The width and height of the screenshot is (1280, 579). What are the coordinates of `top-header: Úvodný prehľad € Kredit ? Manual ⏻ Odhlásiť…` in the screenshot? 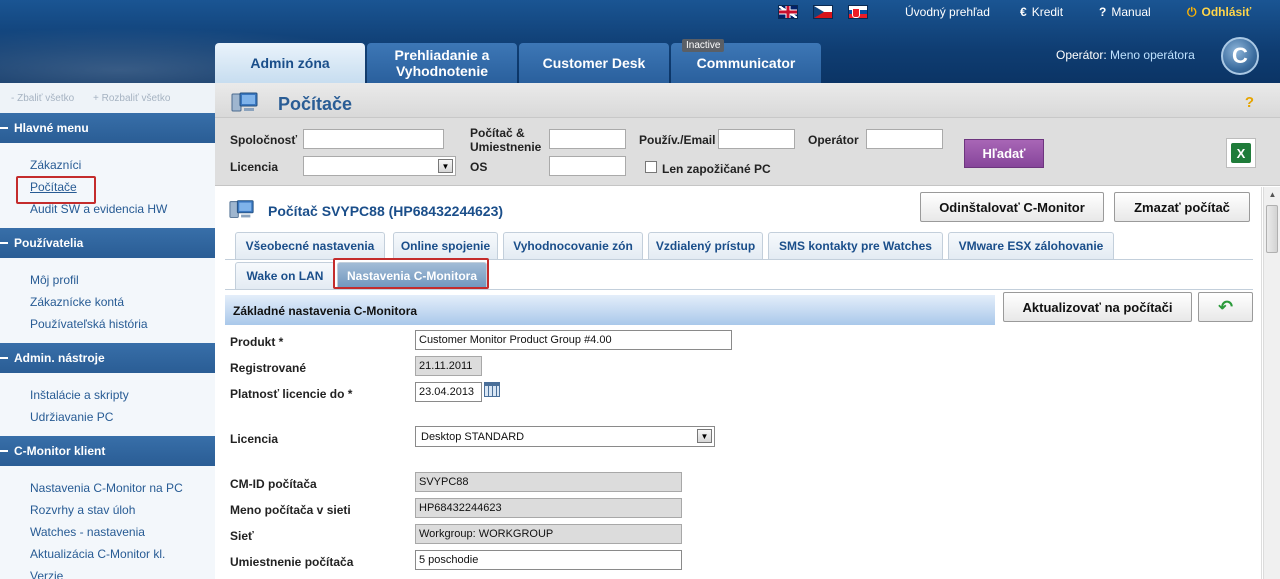 It's located at (640, 41).